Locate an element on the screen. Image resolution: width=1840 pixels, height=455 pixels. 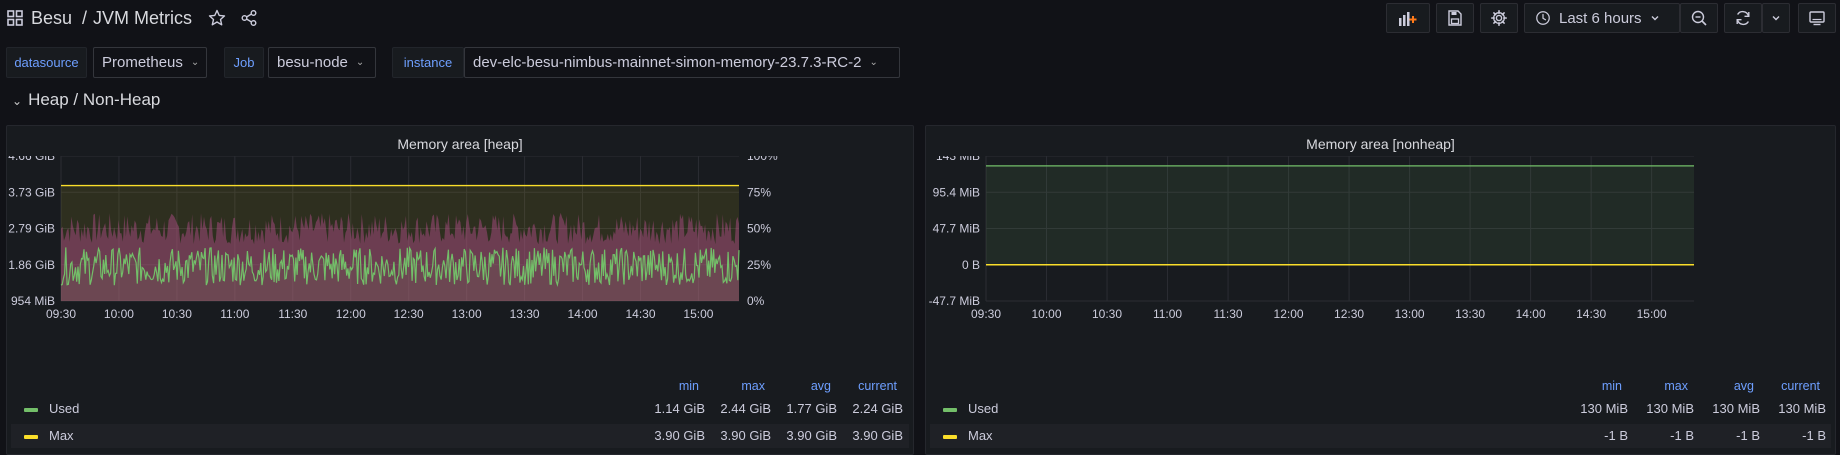
y-tick-label: 4.66 GiB is located at coordinates (31, 159).